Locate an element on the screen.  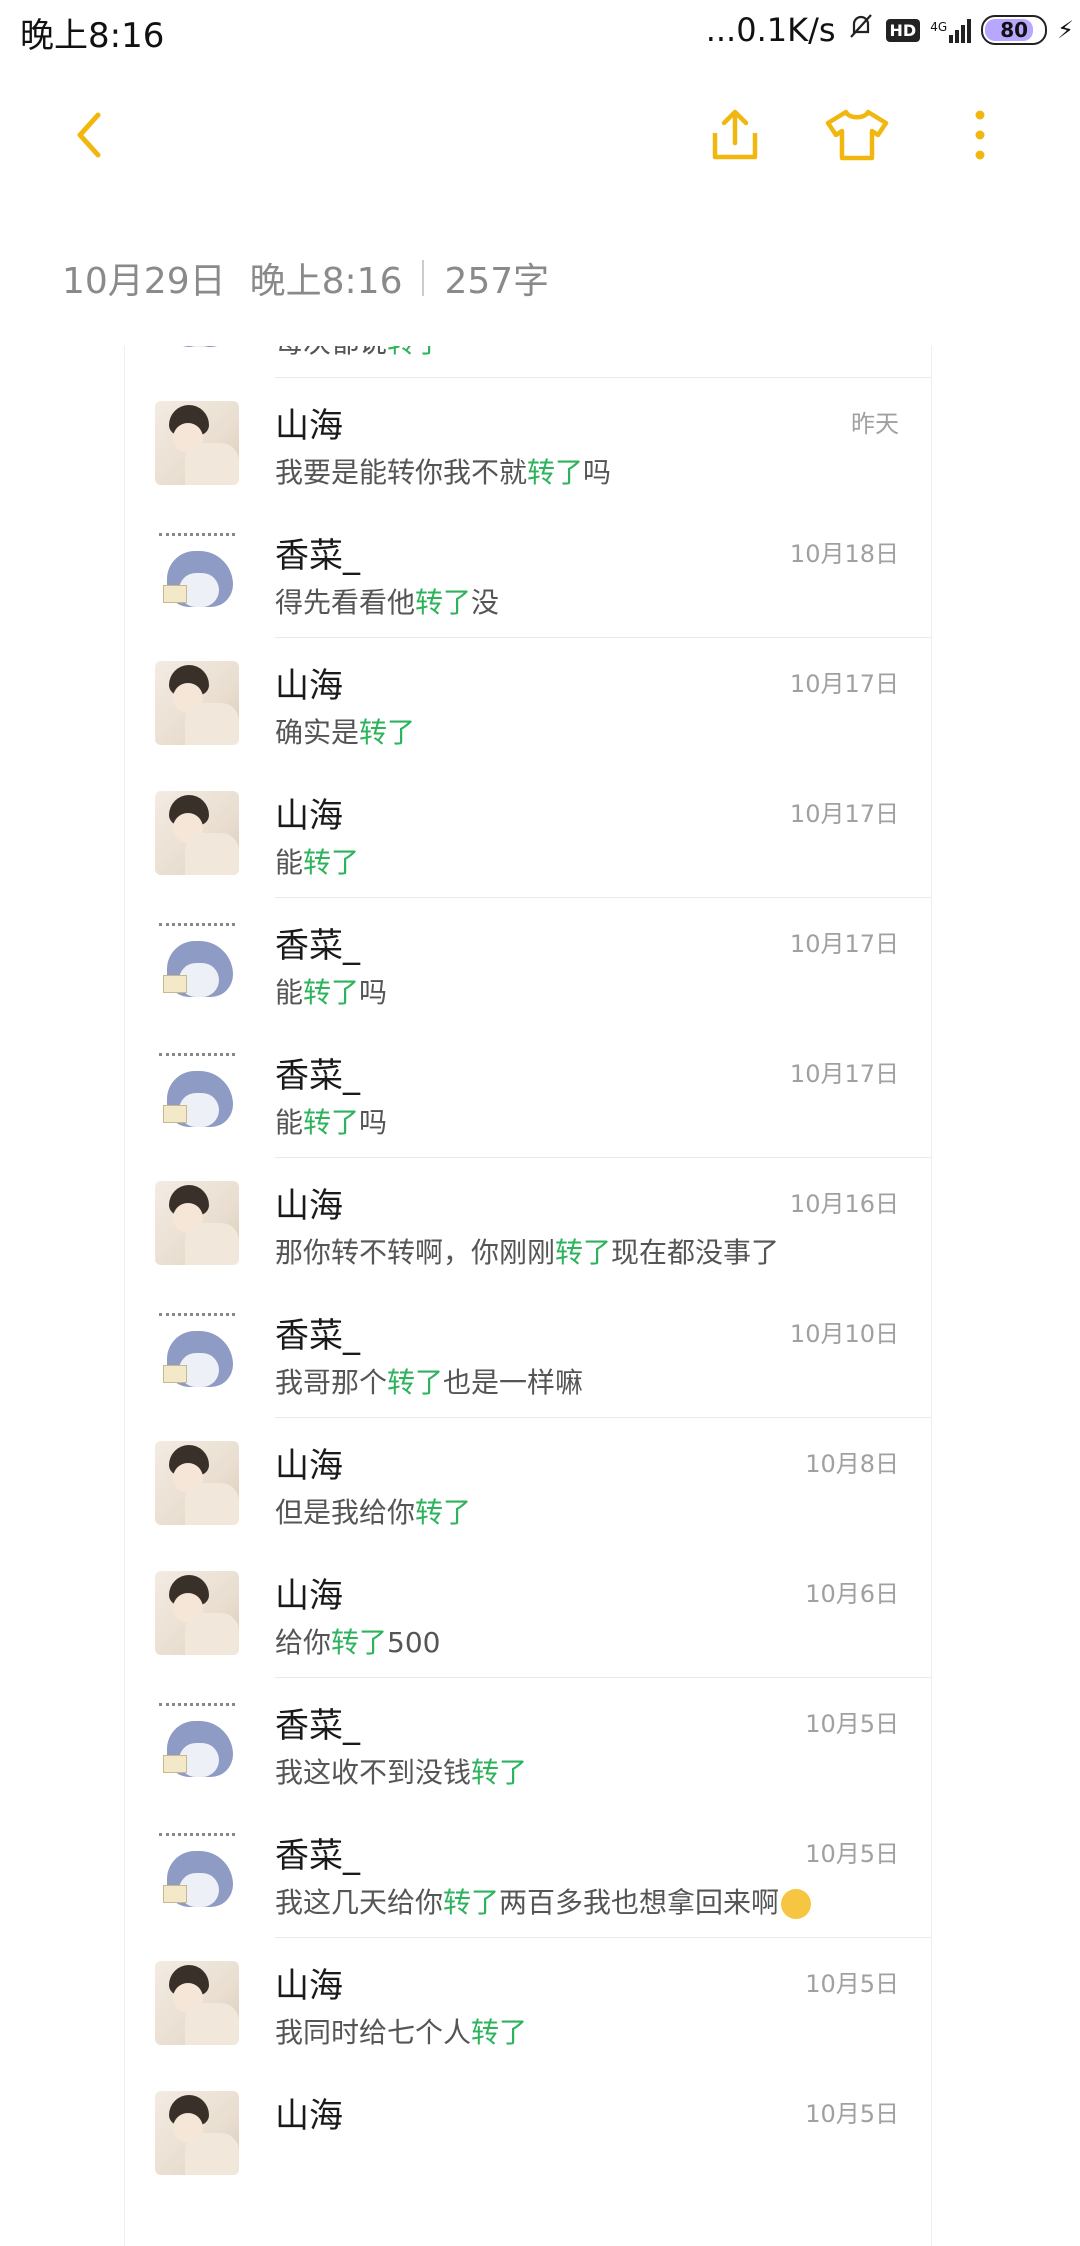
message-item: 山海 10月5日 is located at coordinates (528, 2133).